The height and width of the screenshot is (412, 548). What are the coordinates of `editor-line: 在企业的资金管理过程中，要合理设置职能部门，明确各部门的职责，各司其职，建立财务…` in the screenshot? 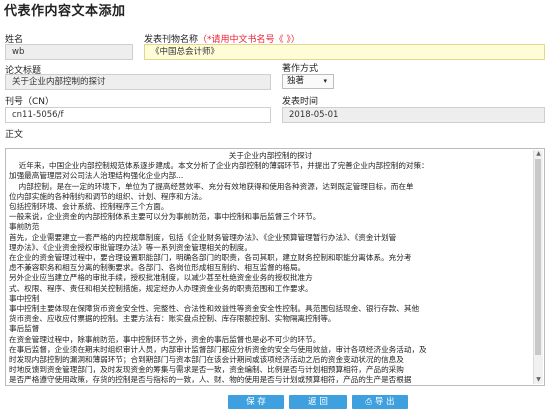 It's located at (210, 258).